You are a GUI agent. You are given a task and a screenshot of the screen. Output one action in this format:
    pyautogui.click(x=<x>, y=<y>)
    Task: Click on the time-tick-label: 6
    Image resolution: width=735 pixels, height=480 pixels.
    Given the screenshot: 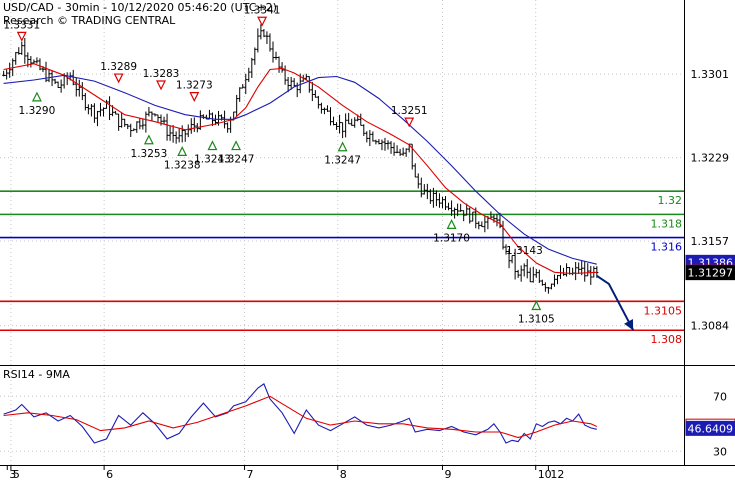 What is the action you would take?
    pyautogui.click(x=109, y=474)
    